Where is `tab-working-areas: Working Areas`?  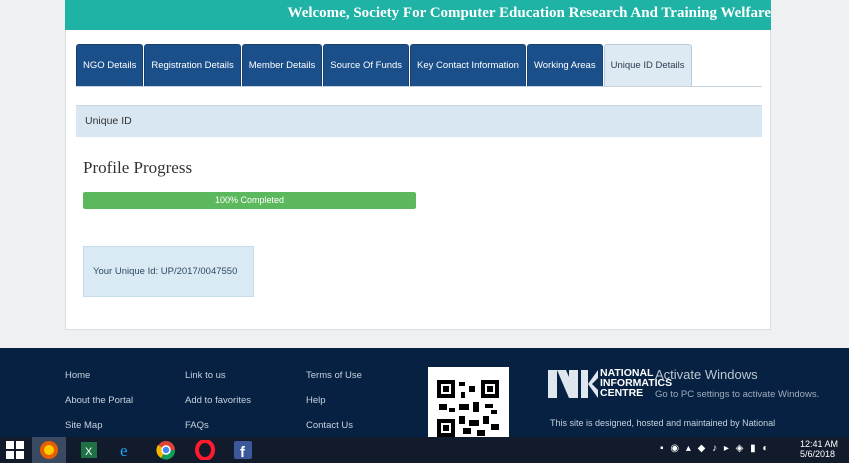
tab-working-areas: Working Areas is located at coordinates (564, 65).